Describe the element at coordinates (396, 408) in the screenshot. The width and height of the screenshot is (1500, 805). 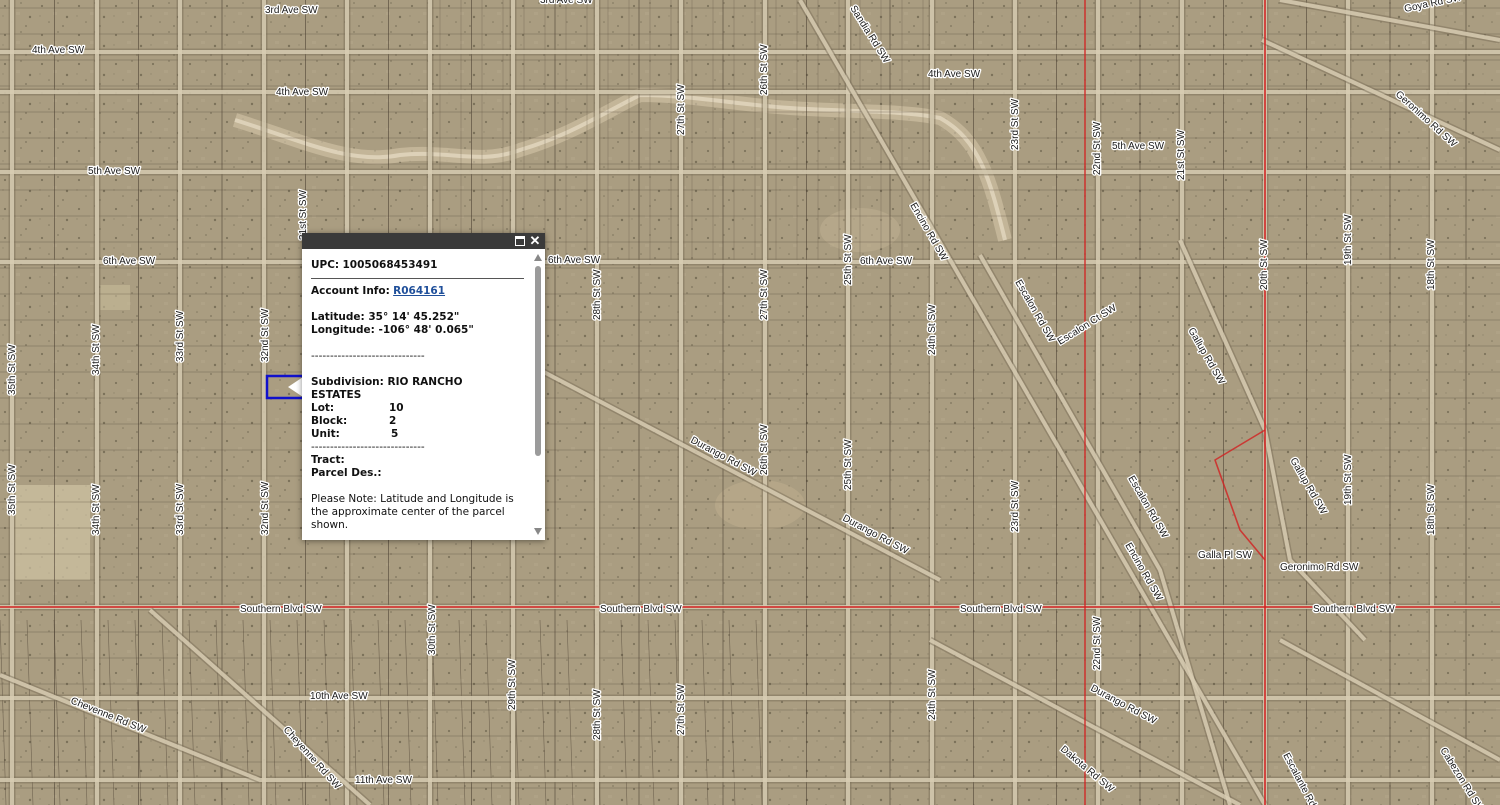
I see `lot-value: 10` at that location.